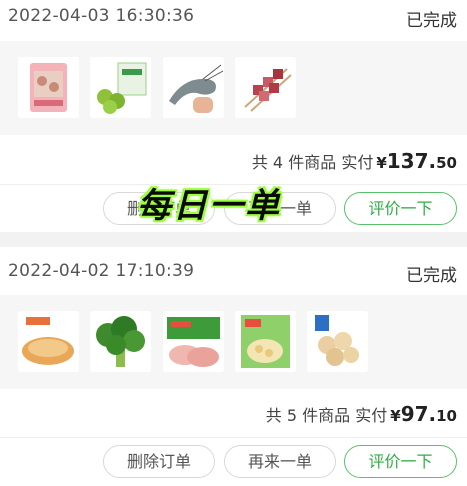  I want to click on delete-order-button: 删除订单, so click(159, 461).